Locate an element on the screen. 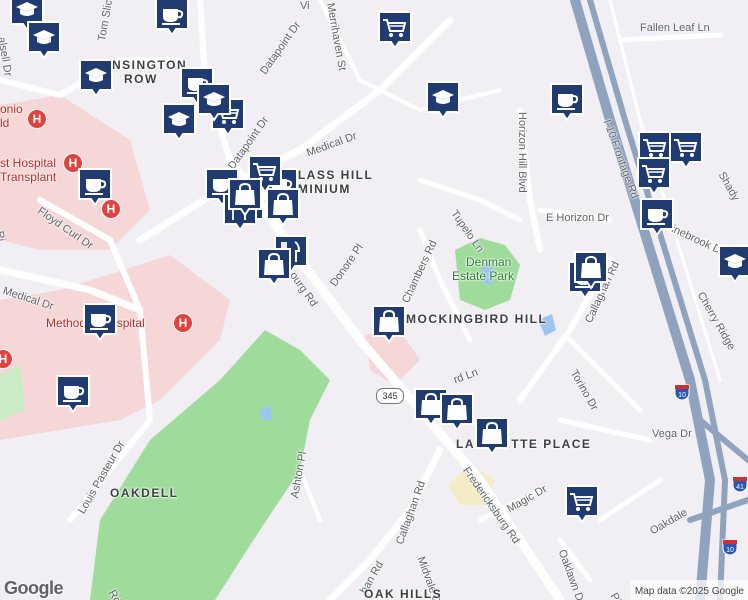 This screenshot has width=748, height=600. map-attribution: Map data ©2025 Google is located at coordinates (689, 591).